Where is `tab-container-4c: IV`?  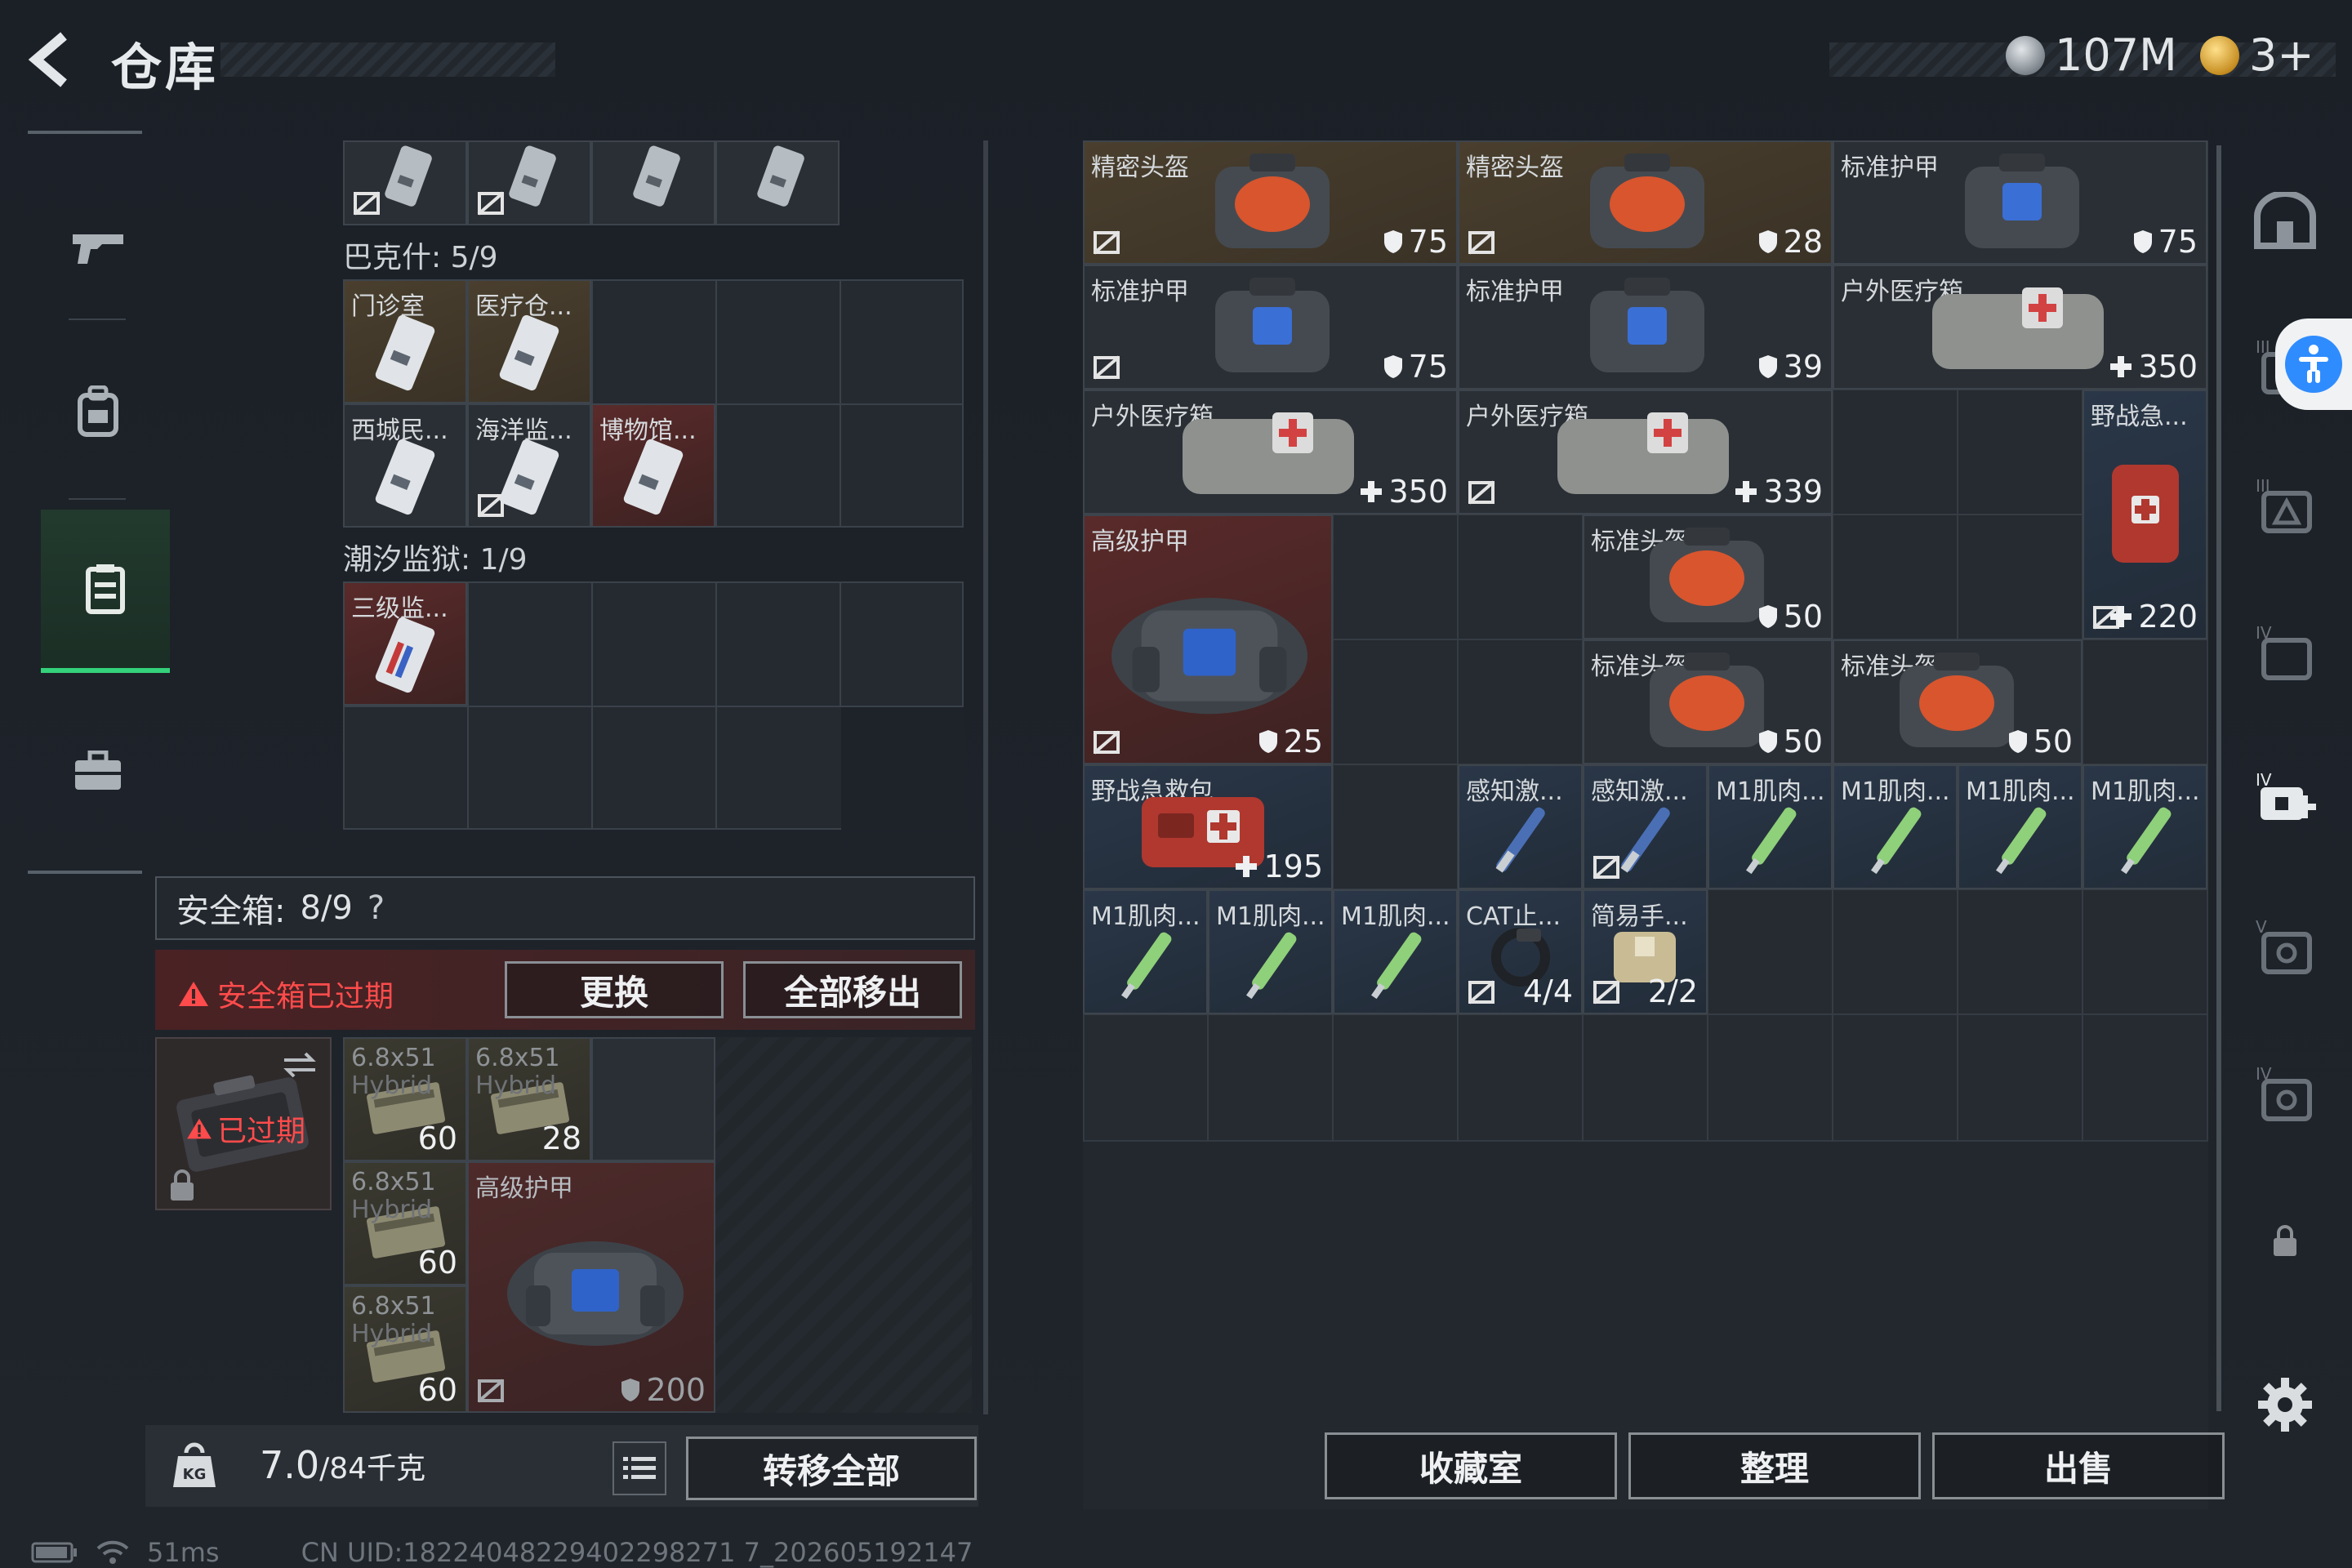 tab-container-4c: IV is located at coordinates (2285, 1094).